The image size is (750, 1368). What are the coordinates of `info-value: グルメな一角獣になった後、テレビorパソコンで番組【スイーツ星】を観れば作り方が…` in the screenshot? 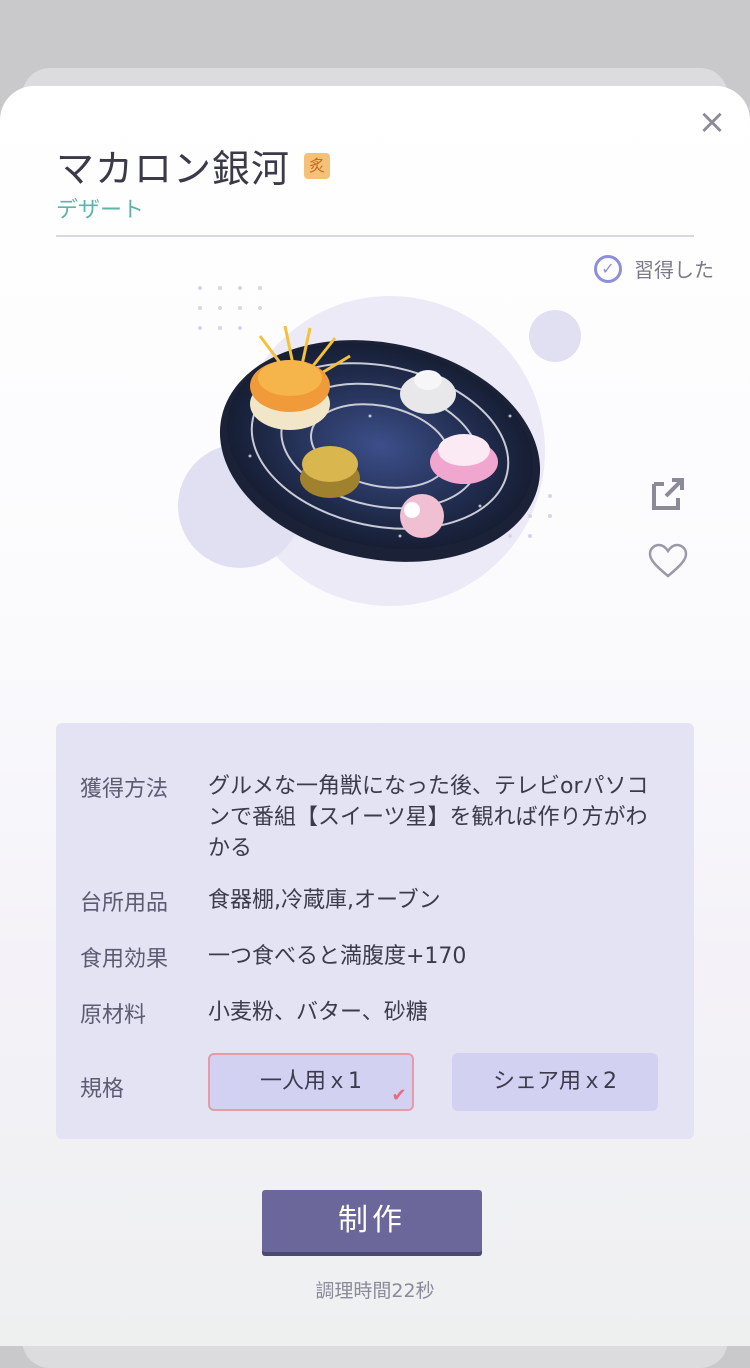 It's located at (428, 817).